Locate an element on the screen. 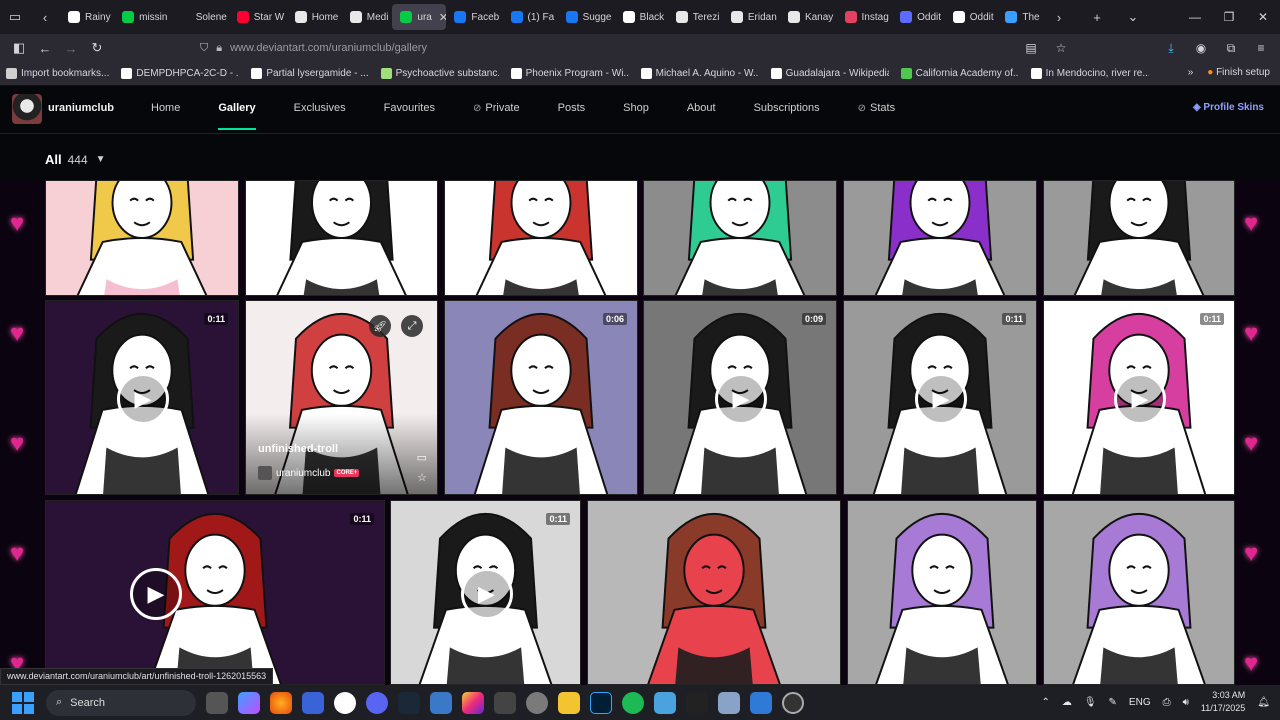 Image resolution: width=1280 pixels, height=720 pixels. menu-icon: ≡ is located at coordinates (1261, 48).